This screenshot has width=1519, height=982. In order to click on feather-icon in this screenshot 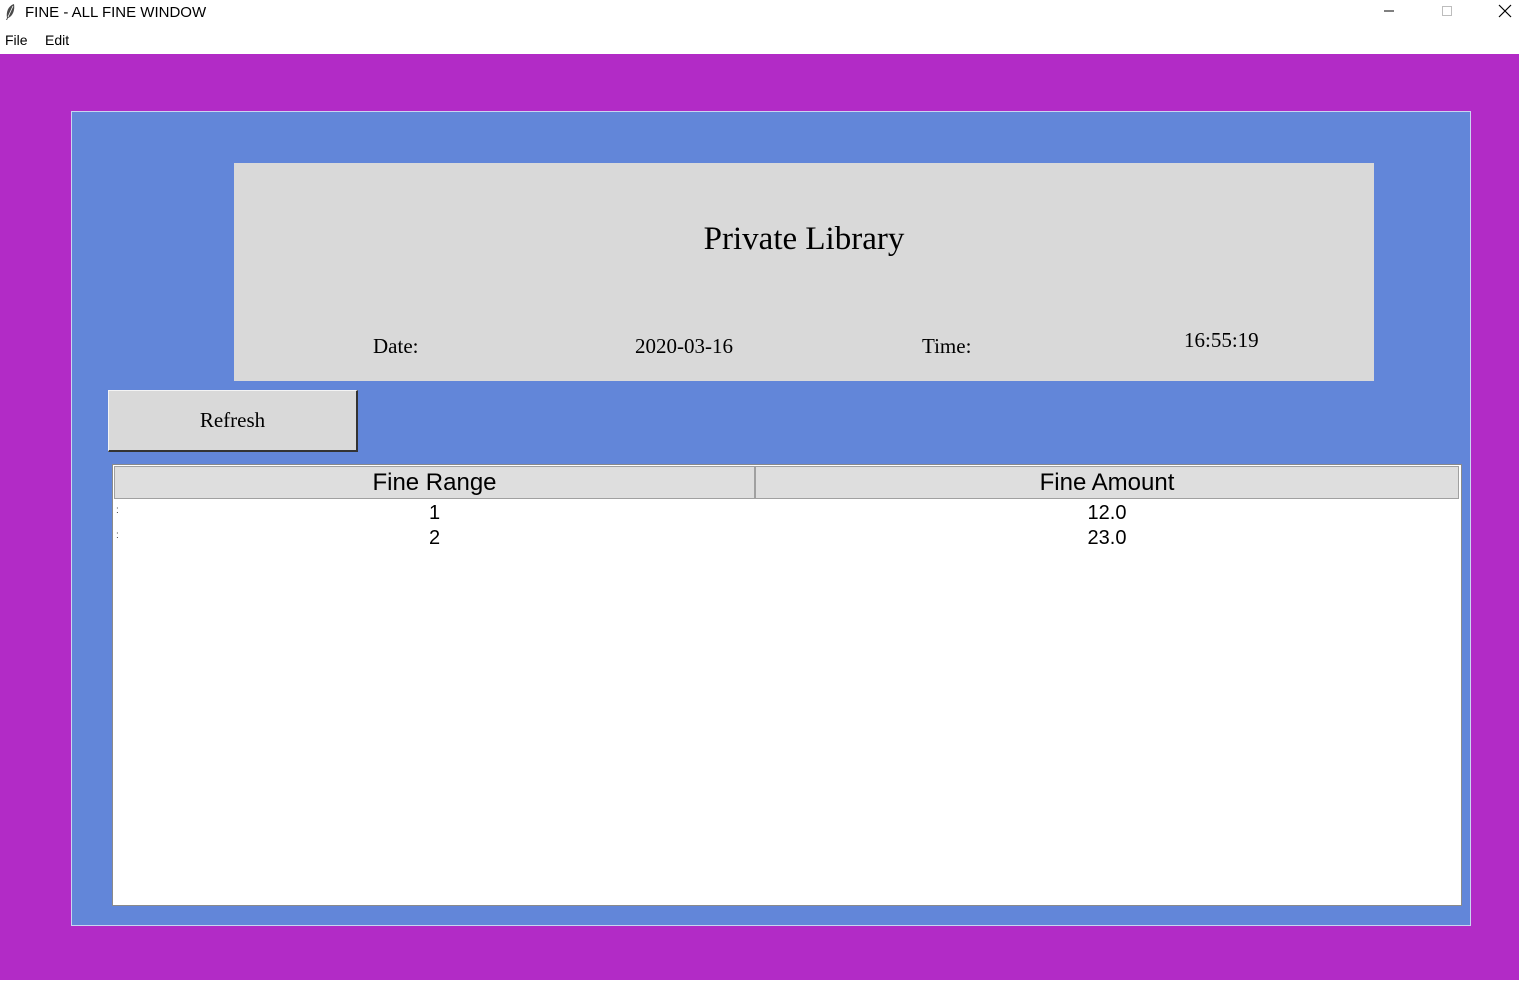, I will do `click(10, 12)`.